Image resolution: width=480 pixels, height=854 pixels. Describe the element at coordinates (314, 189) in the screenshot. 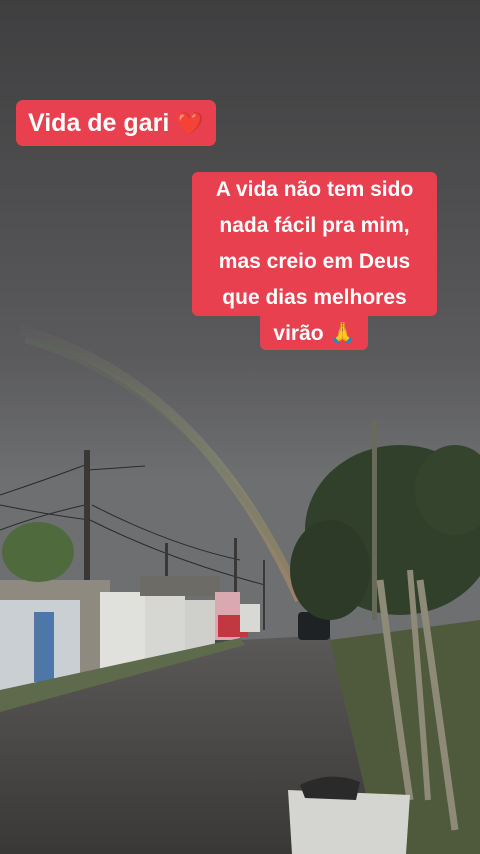

I see `message-line-1: A vida não tem sido` at that location.